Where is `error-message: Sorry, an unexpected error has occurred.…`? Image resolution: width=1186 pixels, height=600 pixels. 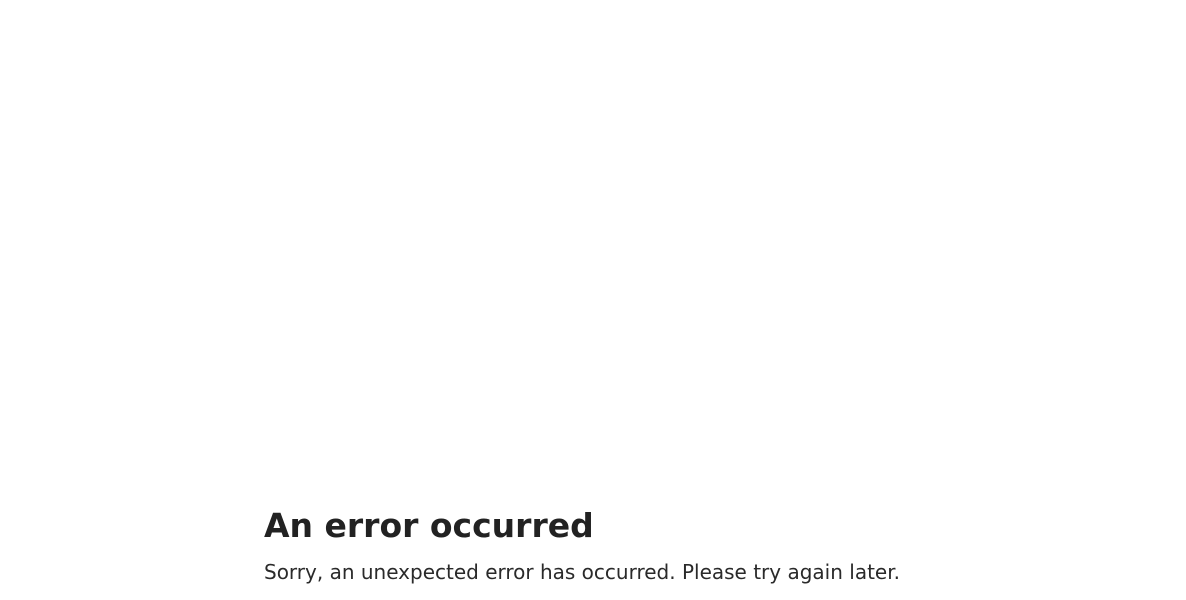 error-message: Sorry, an unexpected error has occurred.… is located at coordinates (582, 572).